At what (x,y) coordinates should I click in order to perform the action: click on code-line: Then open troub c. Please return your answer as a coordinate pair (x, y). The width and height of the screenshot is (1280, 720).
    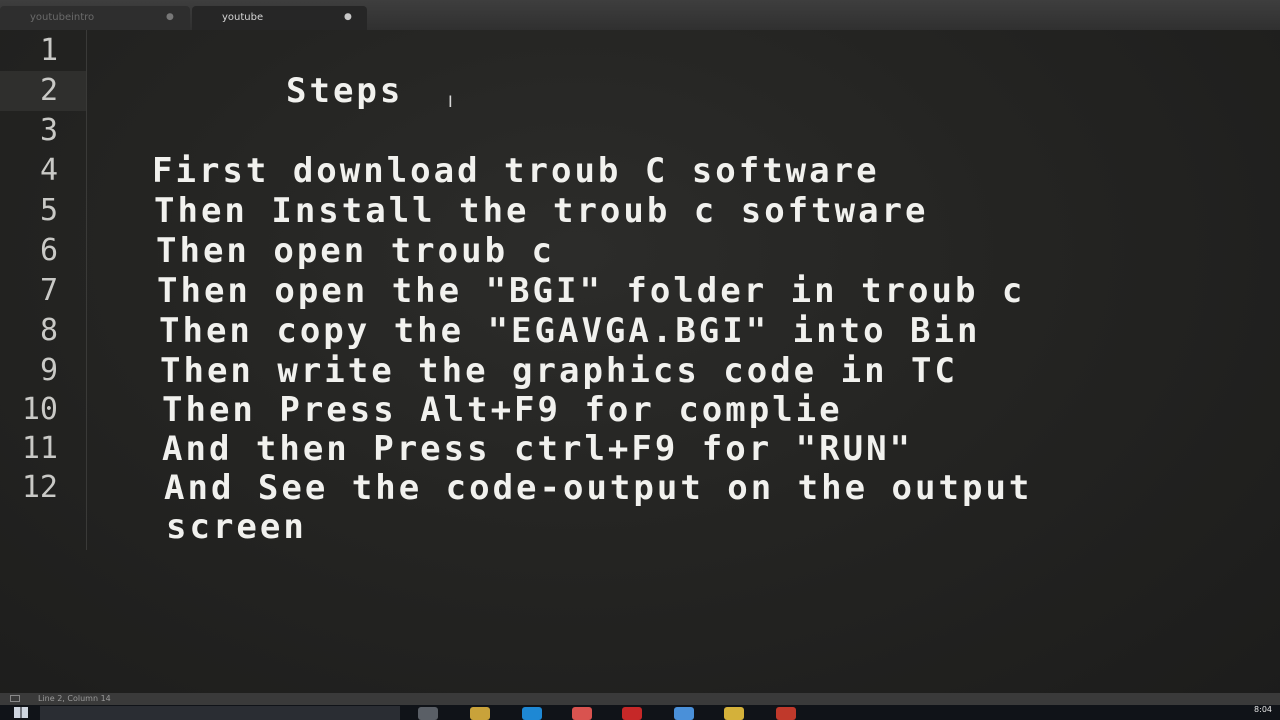
    Looking at the image, I should click on (355, 251).